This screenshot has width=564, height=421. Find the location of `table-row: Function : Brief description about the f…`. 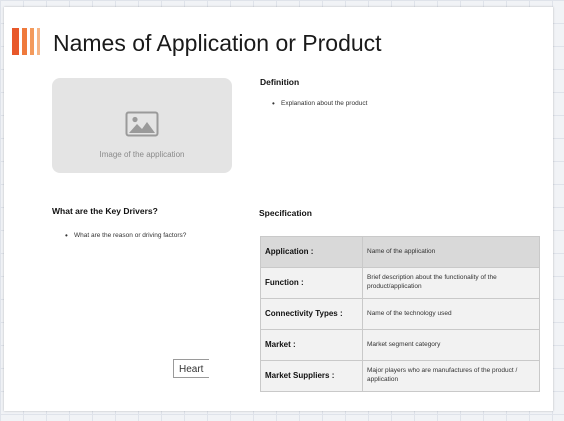

table-row: Function : Brief description about the f… is located at coordinates (400, 283).